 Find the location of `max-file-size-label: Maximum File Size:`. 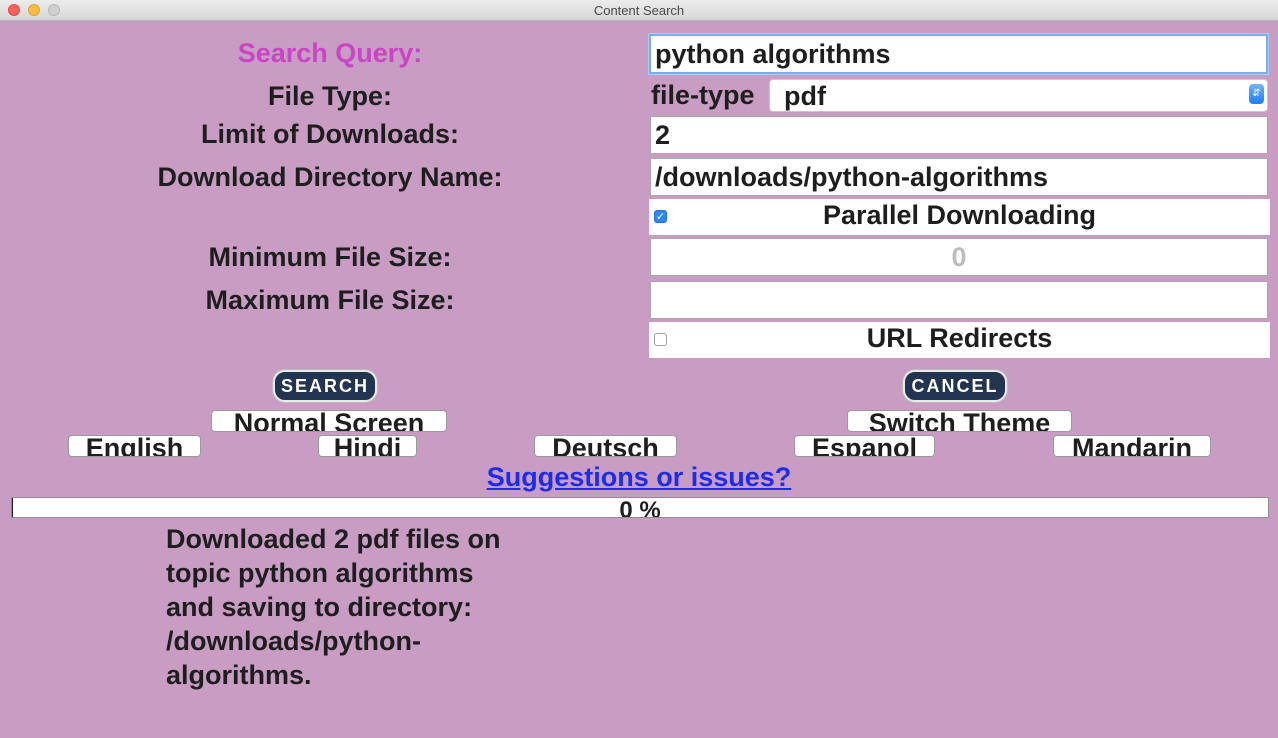

max-file-size-label: Maximum File Size: is located at coordinates (330, 300).